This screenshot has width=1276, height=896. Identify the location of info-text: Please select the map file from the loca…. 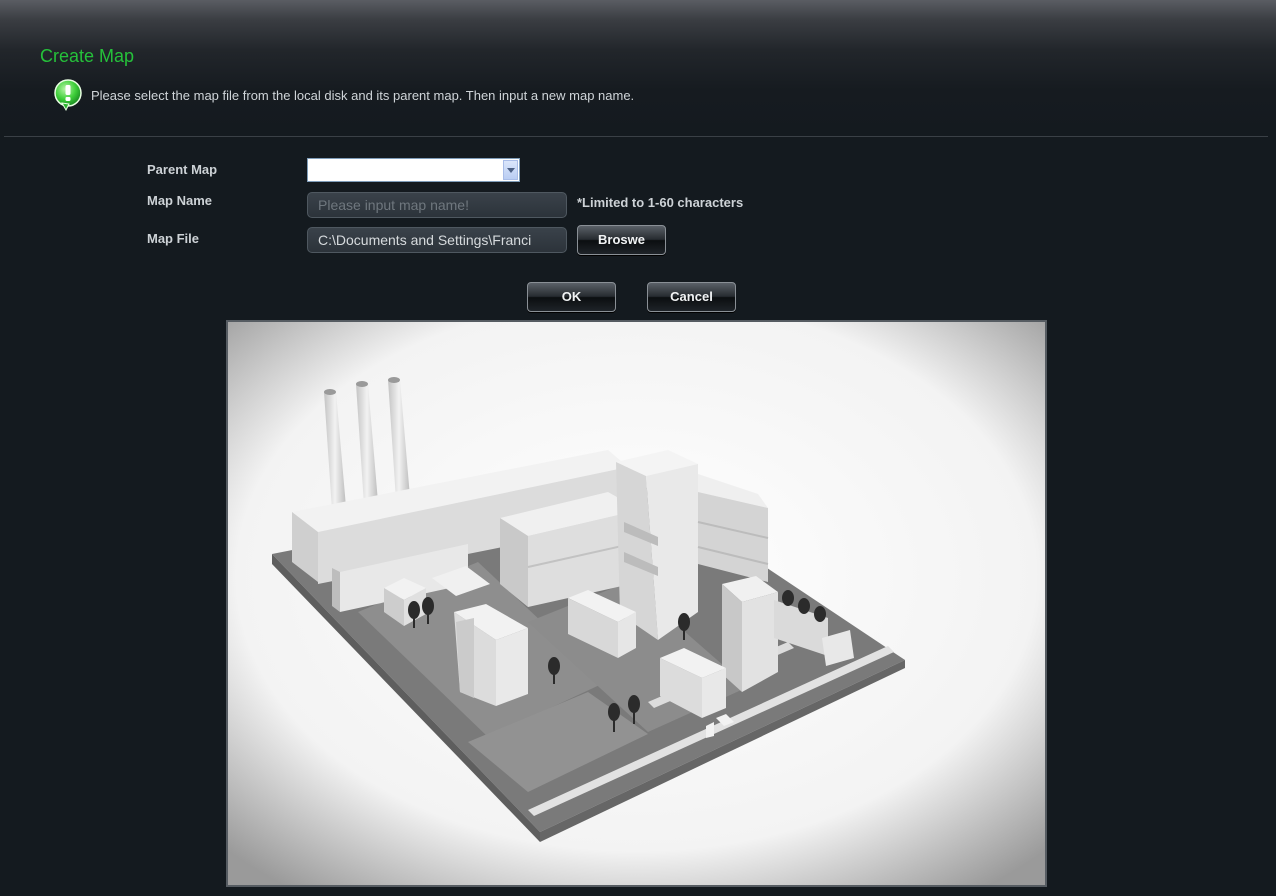
(363, 95).